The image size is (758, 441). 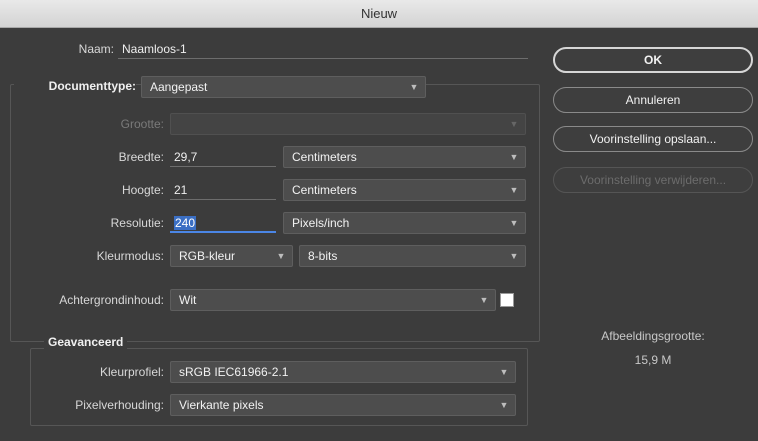 I want to click on height-label: Hoogte:, so click(x=142, y=190).